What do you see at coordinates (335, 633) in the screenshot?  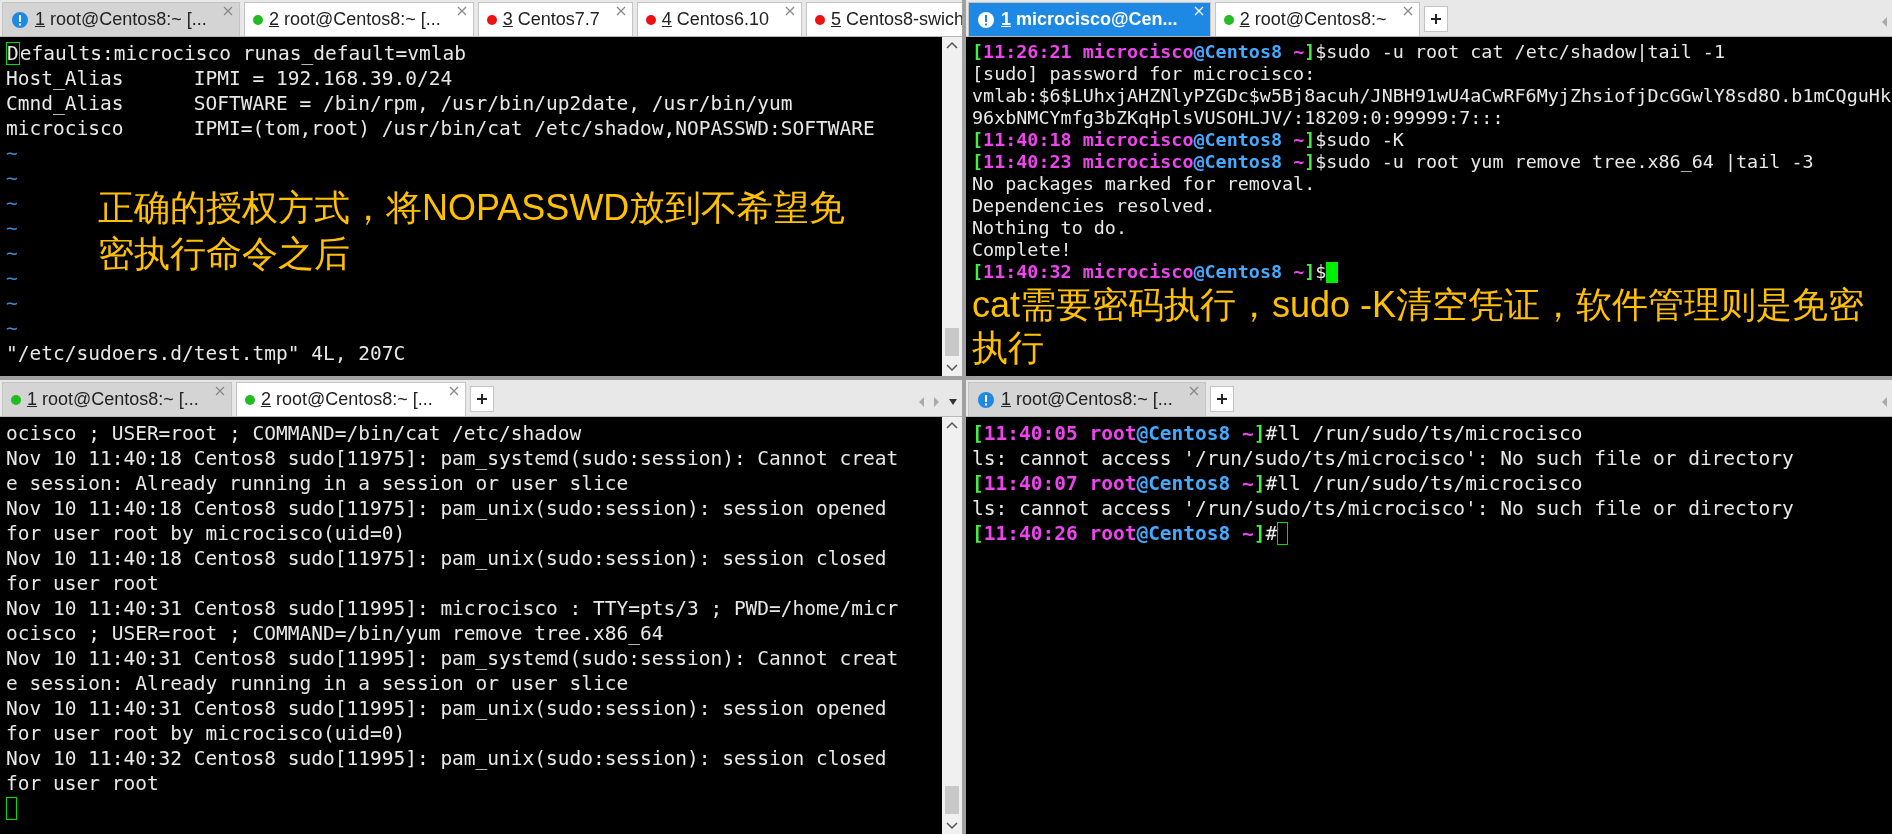 I see `terminal-line: ocisco ; USER=root ; COMMAND=/bin/yum remove tree.x86_64` at bounding box center [335, 633].